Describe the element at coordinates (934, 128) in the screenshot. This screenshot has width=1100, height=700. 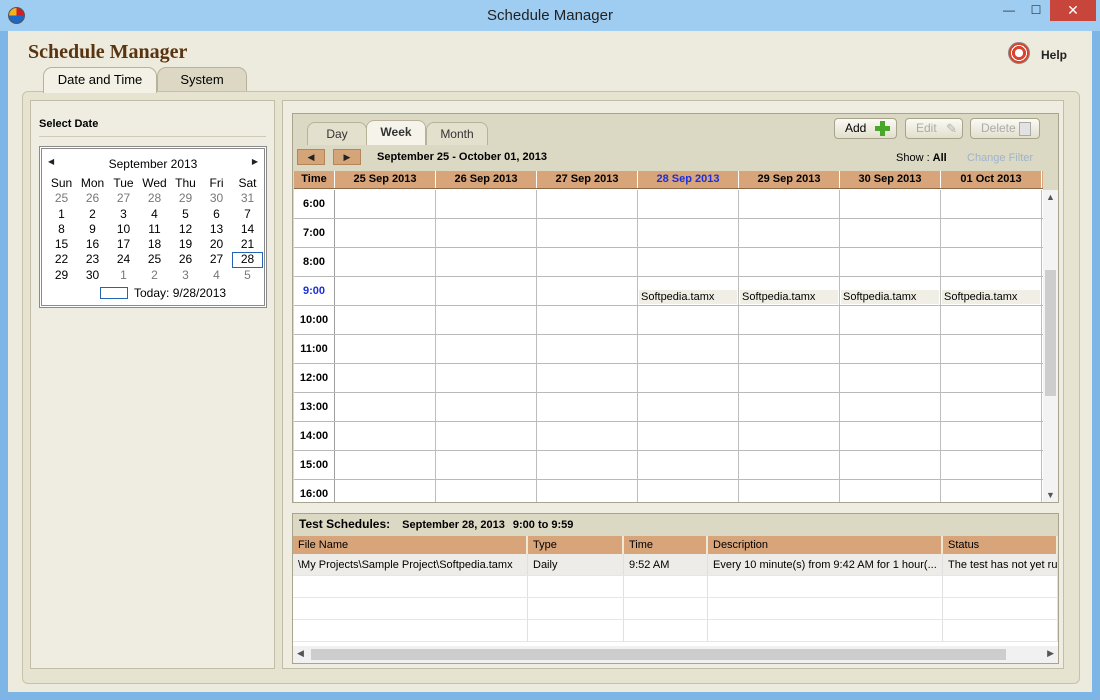
I see `edit-button: Edit ✎` at that location.